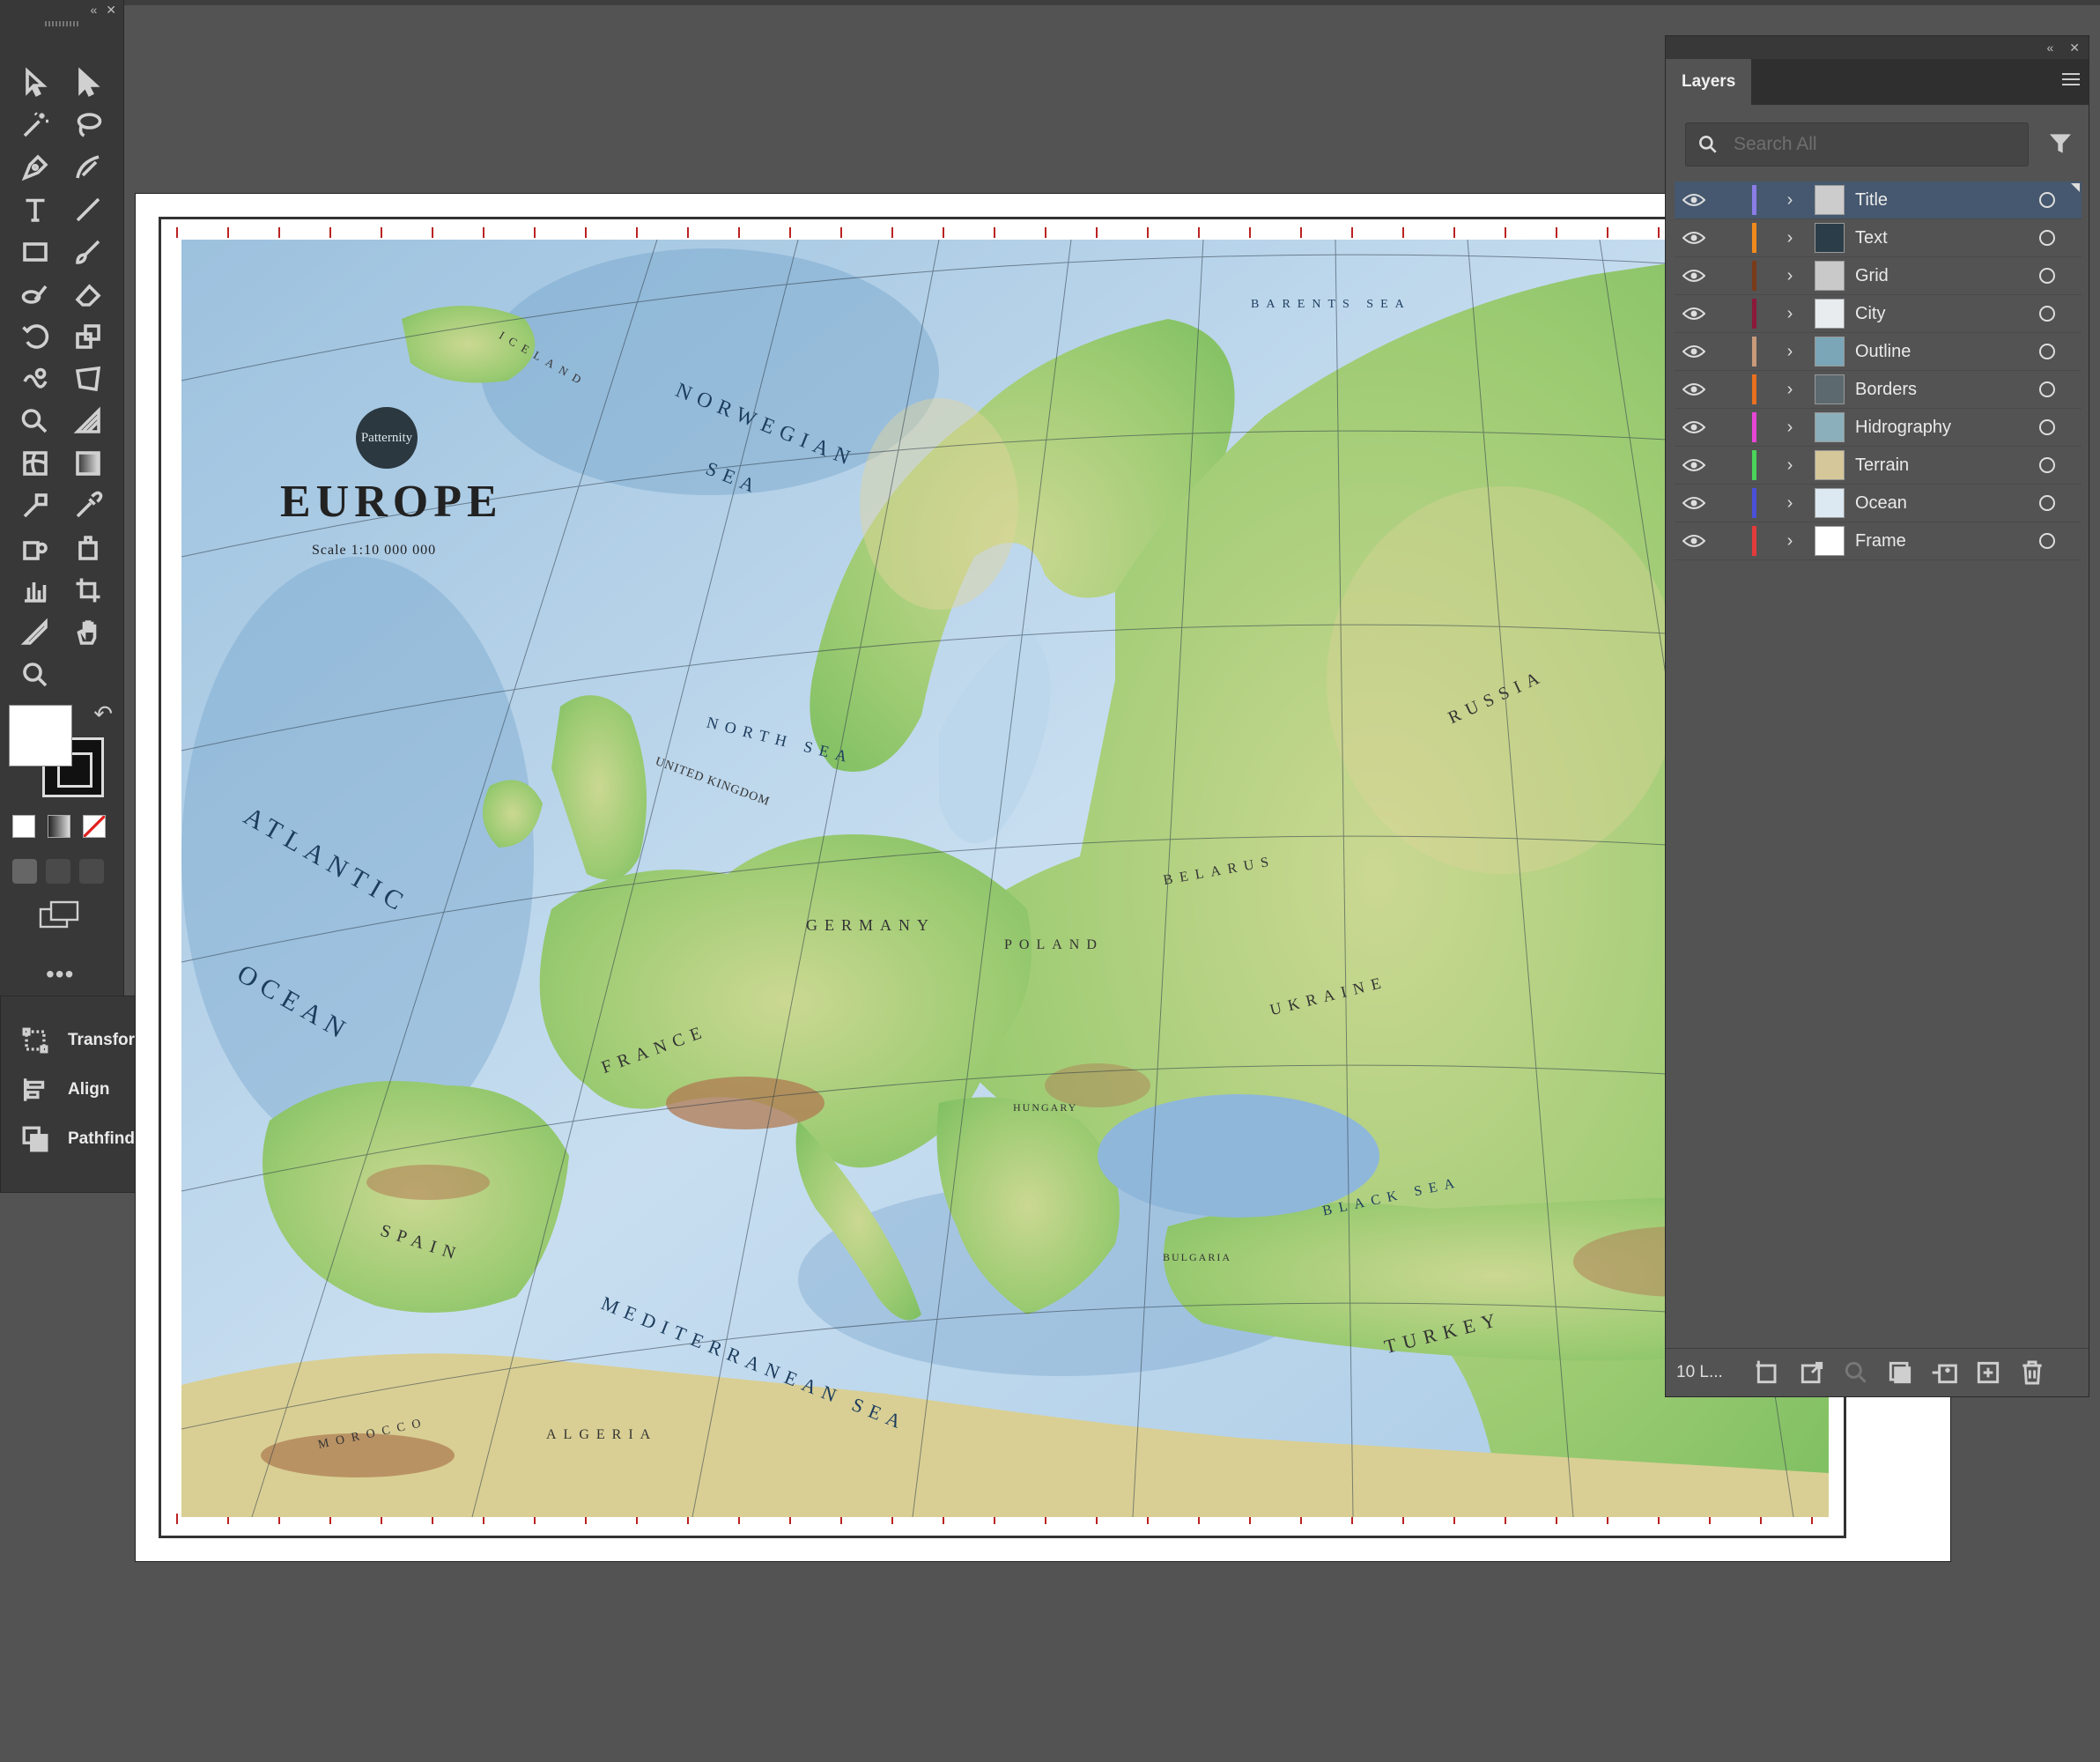 The height and width of the screenshot is (1762, 2100). What do you see at coordinates (61, 23) in the screenshot?
I see `toolbar-grip` at bounding box center [61, 23].